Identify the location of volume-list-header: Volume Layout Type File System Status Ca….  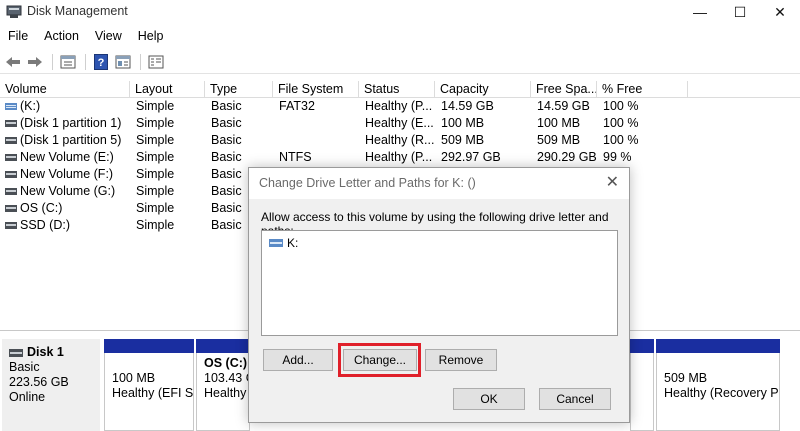
(400, 89).